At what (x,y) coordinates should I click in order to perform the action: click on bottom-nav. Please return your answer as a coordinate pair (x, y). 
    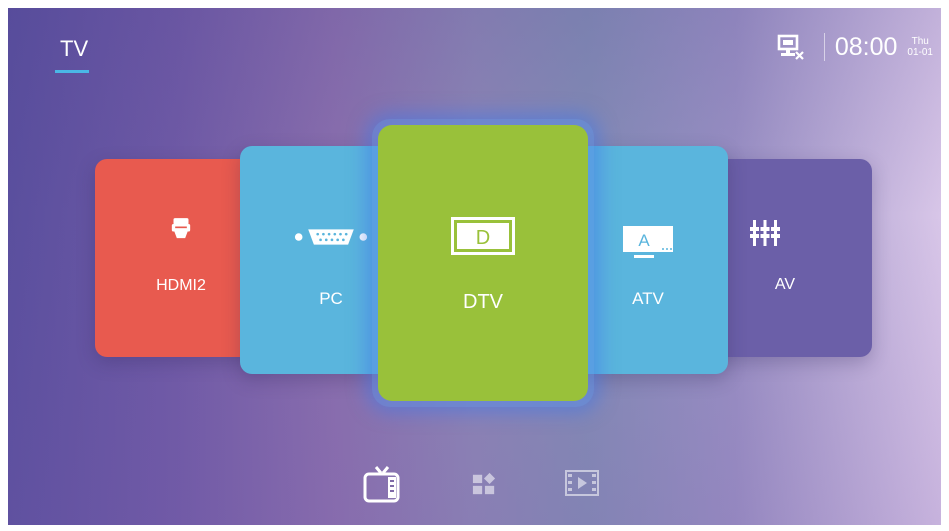
    Looking at the image, I should click on (474, 484).